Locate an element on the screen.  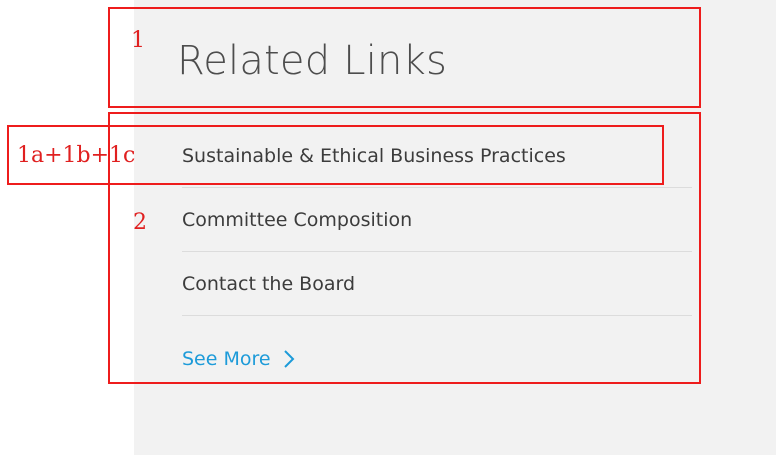
annotation-label-2: 2 is located at coordinates (140, 222).